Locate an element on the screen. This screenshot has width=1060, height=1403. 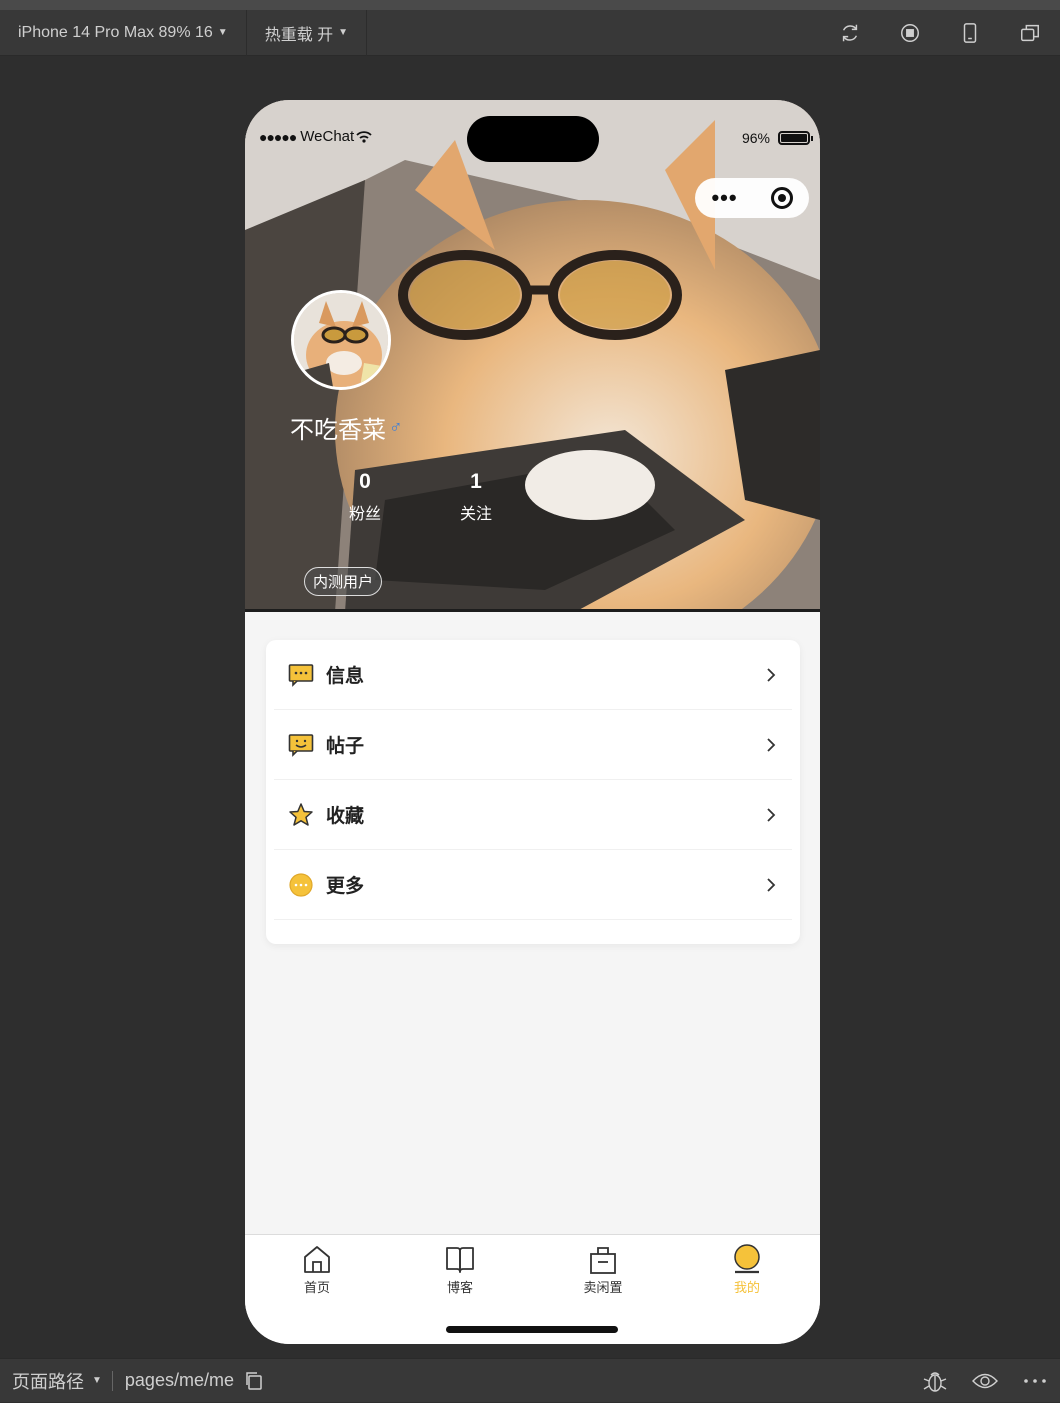
menu-item-favorites: 收藏 is located at coordinates (533, 815).